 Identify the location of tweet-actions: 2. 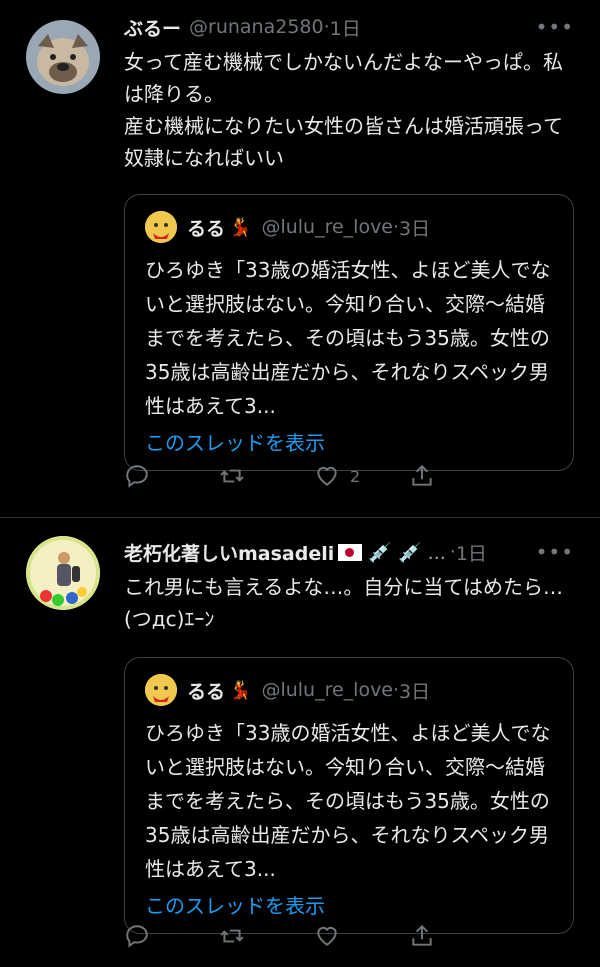
(314, 476).